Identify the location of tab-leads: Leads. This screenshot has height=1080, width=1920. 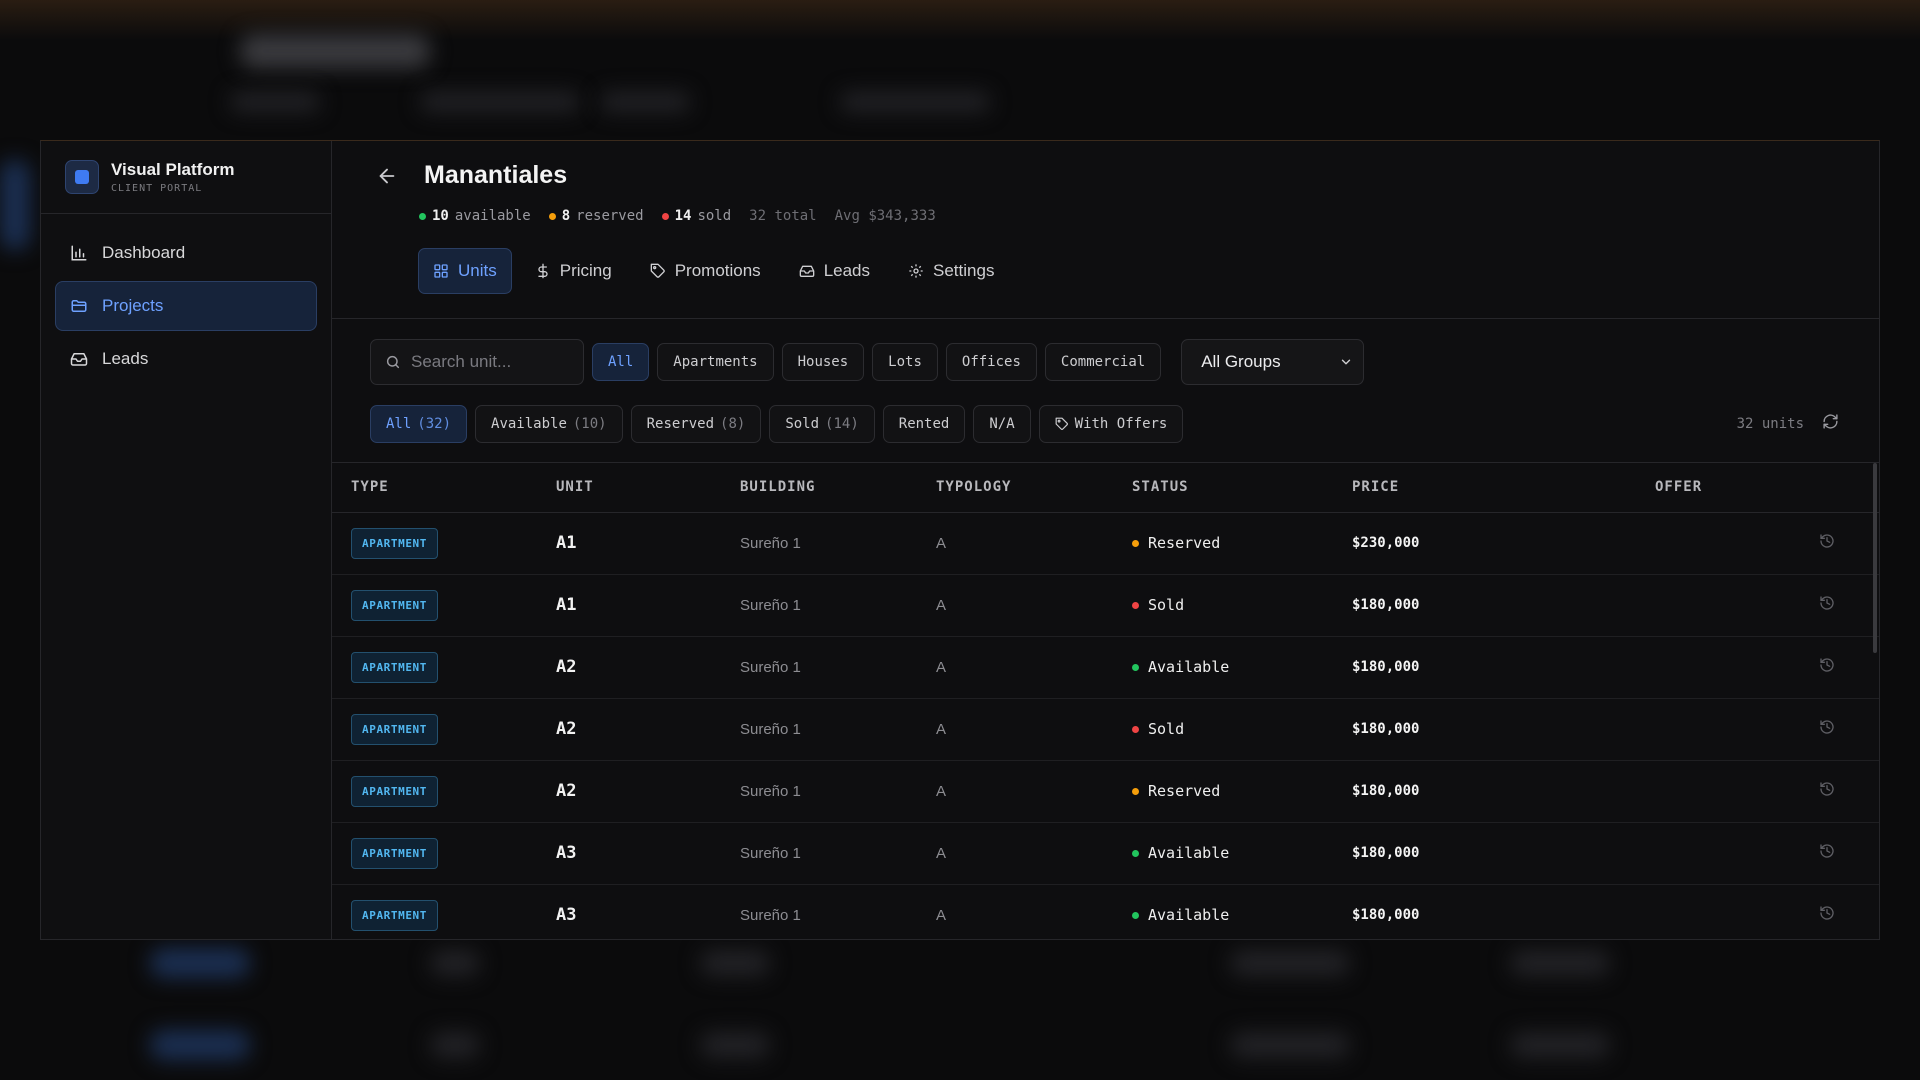
(834, 271).